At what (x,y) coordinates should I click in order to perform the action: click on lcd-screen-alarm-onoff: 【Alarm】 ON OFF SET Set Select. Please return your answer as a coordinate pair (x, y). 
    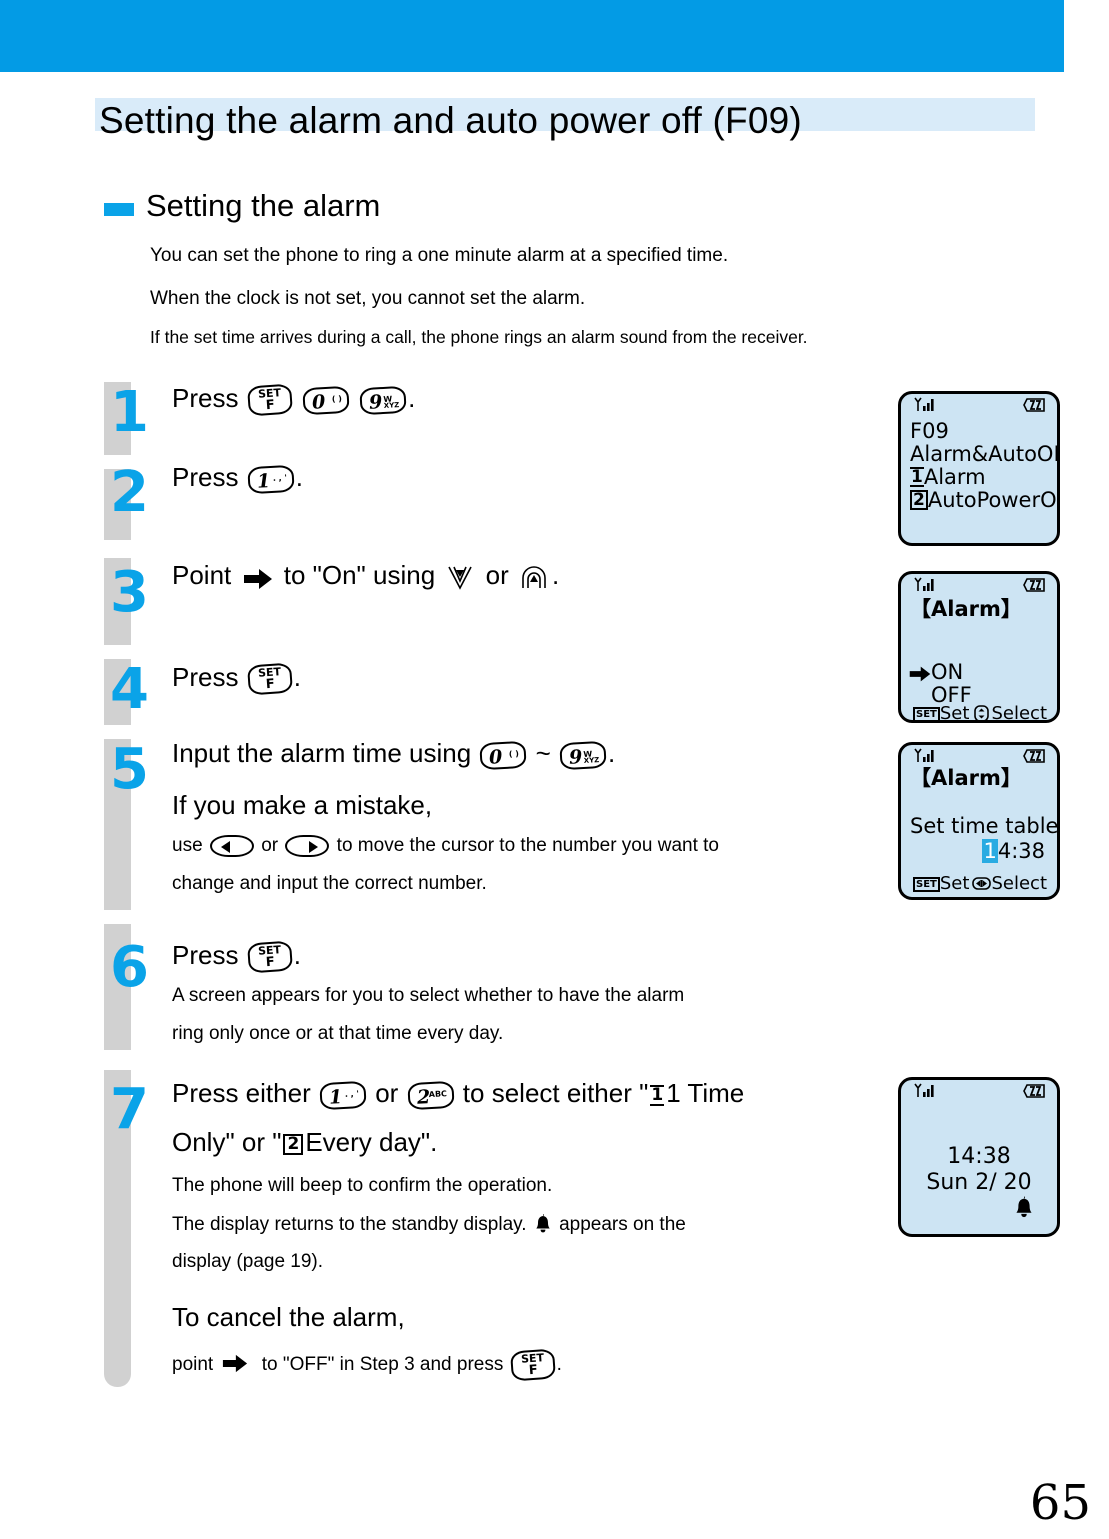
    Looking at the image, I should click on (979, 647).